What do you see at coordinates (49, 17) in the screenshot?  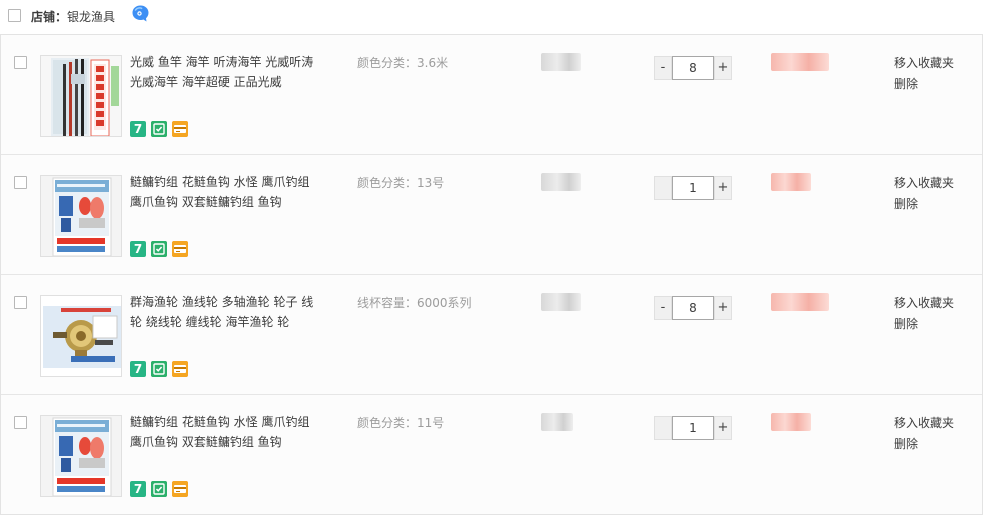 I see `shop-label: 店铺：` at bounding box center [49, 17].